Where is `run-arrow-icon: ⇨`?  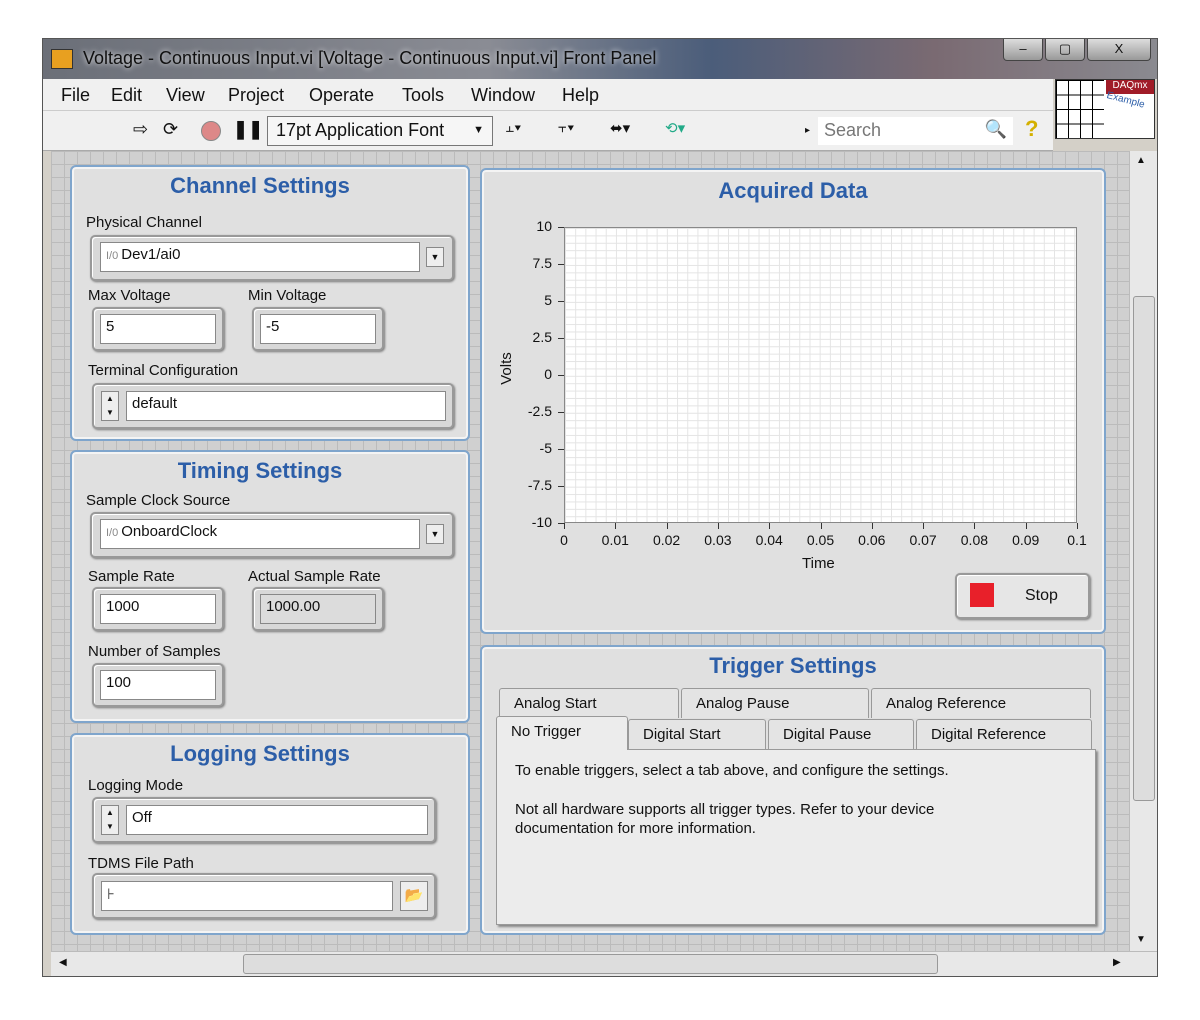 run-arrow-icon: ⇨ is located at coordinates (140, 129).